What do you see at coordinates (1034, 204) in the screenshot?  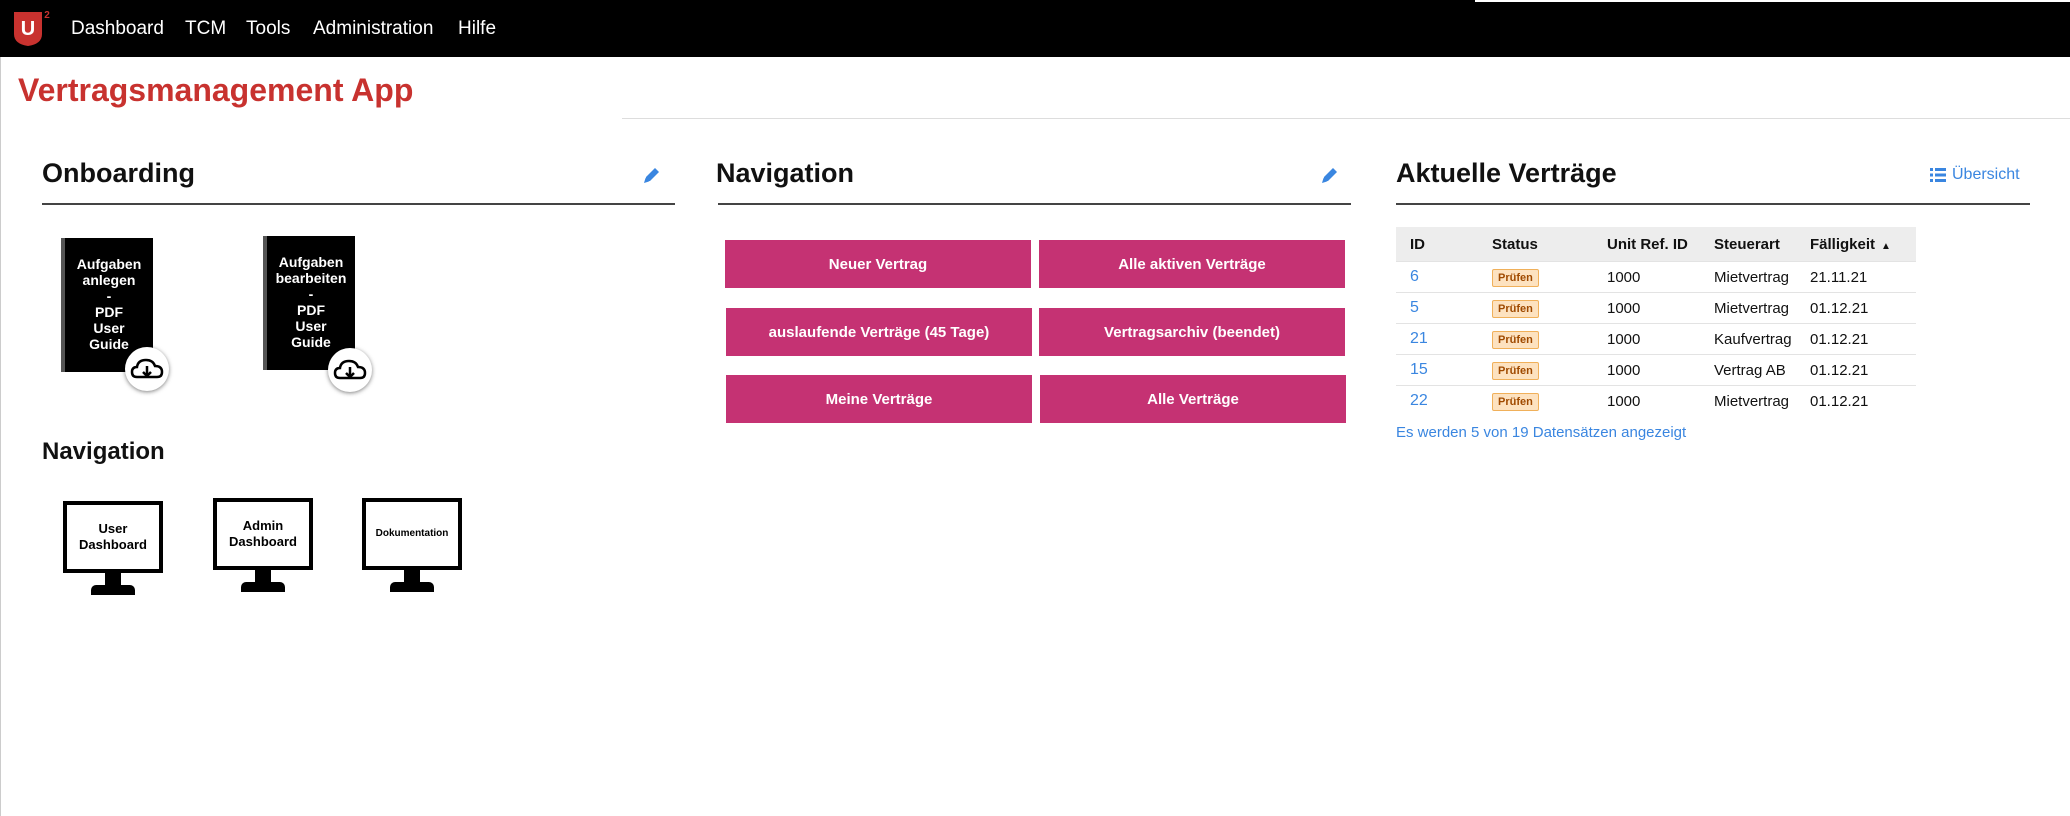 I see `navigation-divider` at bounding box center [1034, 204].